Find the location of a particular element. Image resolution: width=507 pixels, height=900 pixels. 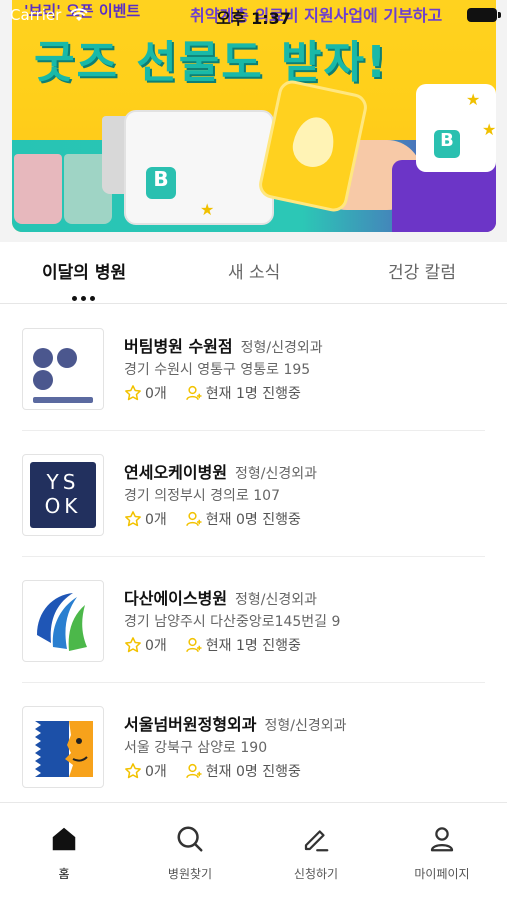

goods-pouch: B is located at coordinates (199, 167).